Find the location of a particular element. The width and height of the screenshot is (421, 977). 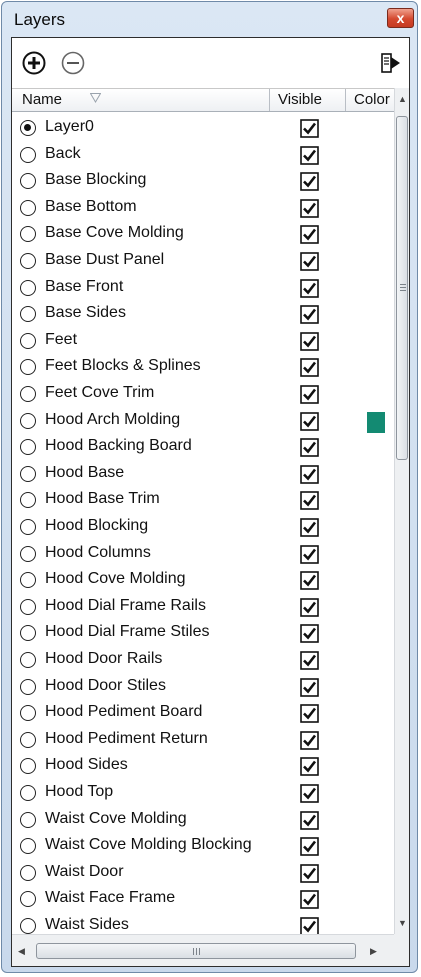

layer-name: Hood Base is located at coordinates (84, 473).